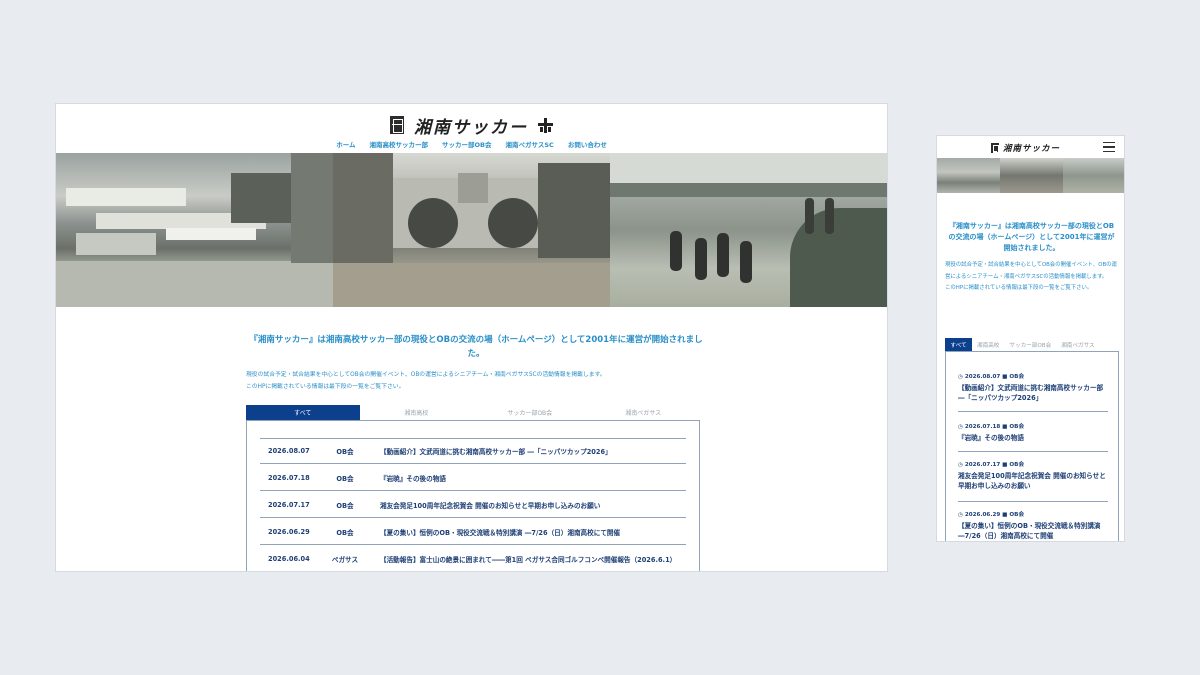 The image size is (1200, 675). I want to click on news-row: 2026.07.18 OB会 『岩暁』その後の物語, so click(473, 478).